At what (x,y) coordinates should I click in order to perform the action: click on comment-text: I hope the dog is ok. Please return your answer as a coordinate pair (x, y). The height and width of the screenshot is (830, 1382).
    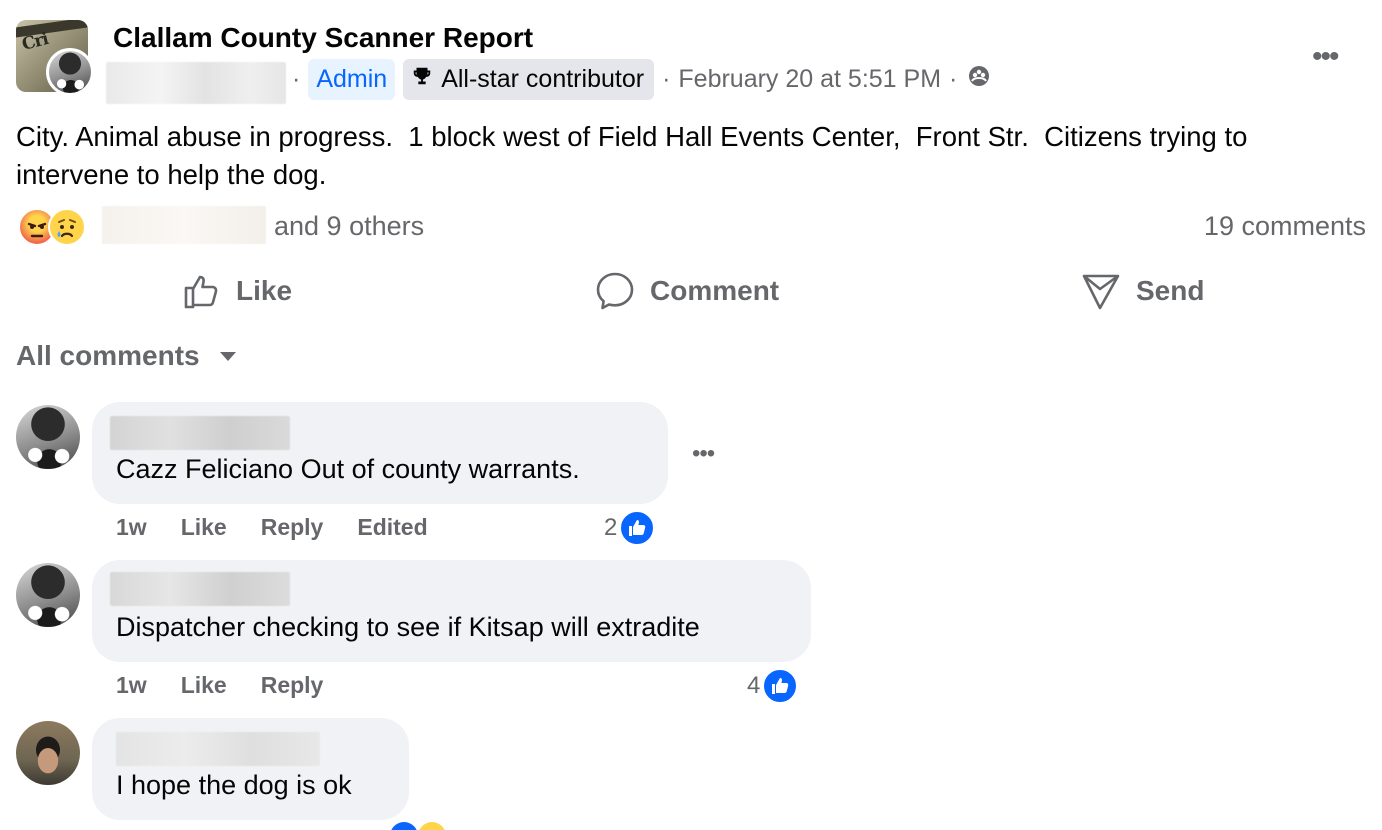
    Looking at the image, I should click on (234, 785).